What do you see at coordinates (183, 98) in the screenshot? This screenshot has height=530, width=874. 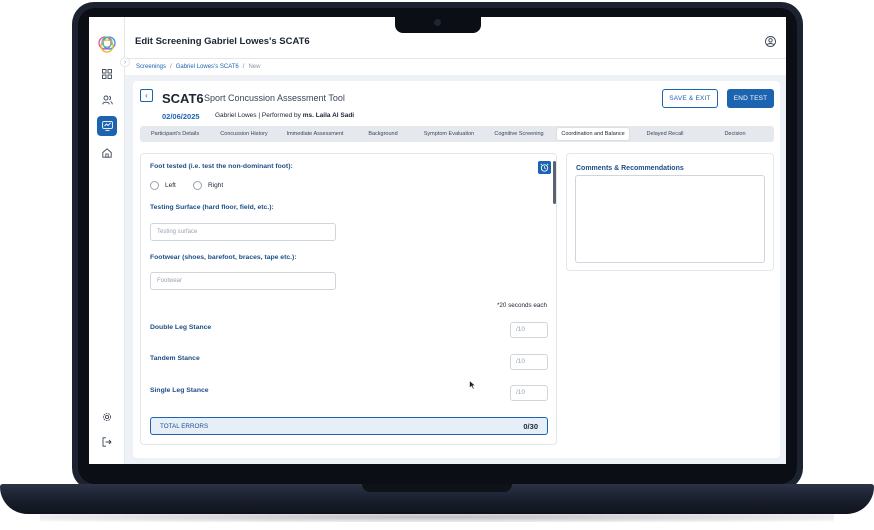 I see `test-name: SCAT6` at bounding box center [183, 98].